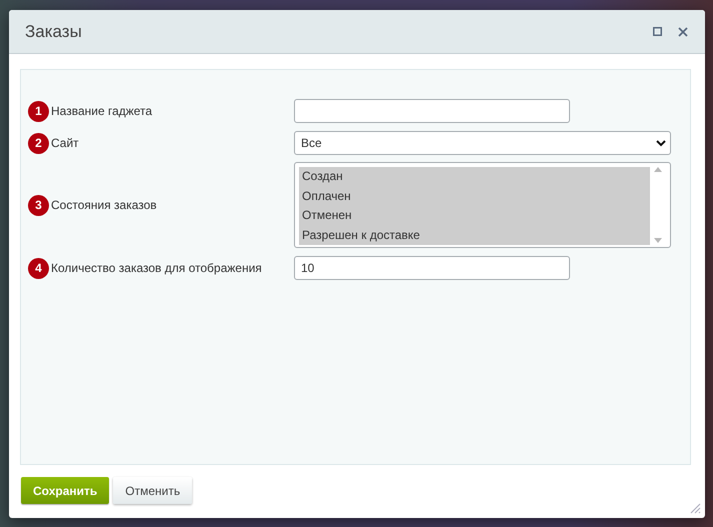 The height and width of the screenshot is (527, 713). Describe the element at coordinates (474, 176) in the screenshot. I see `list-option: Создан` at that location.